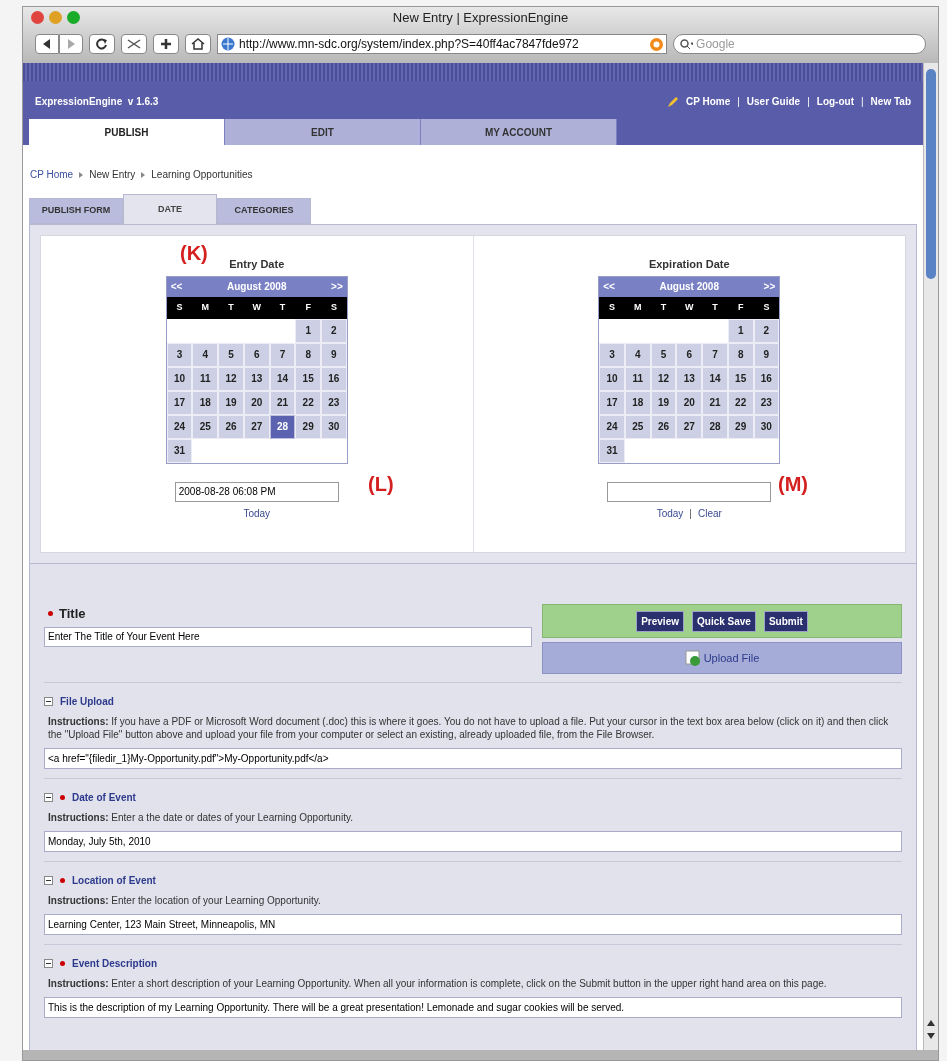 The width and height of the screenshot is (947, 1061). I want to click on header-link: Log-out, so click(835, 101).